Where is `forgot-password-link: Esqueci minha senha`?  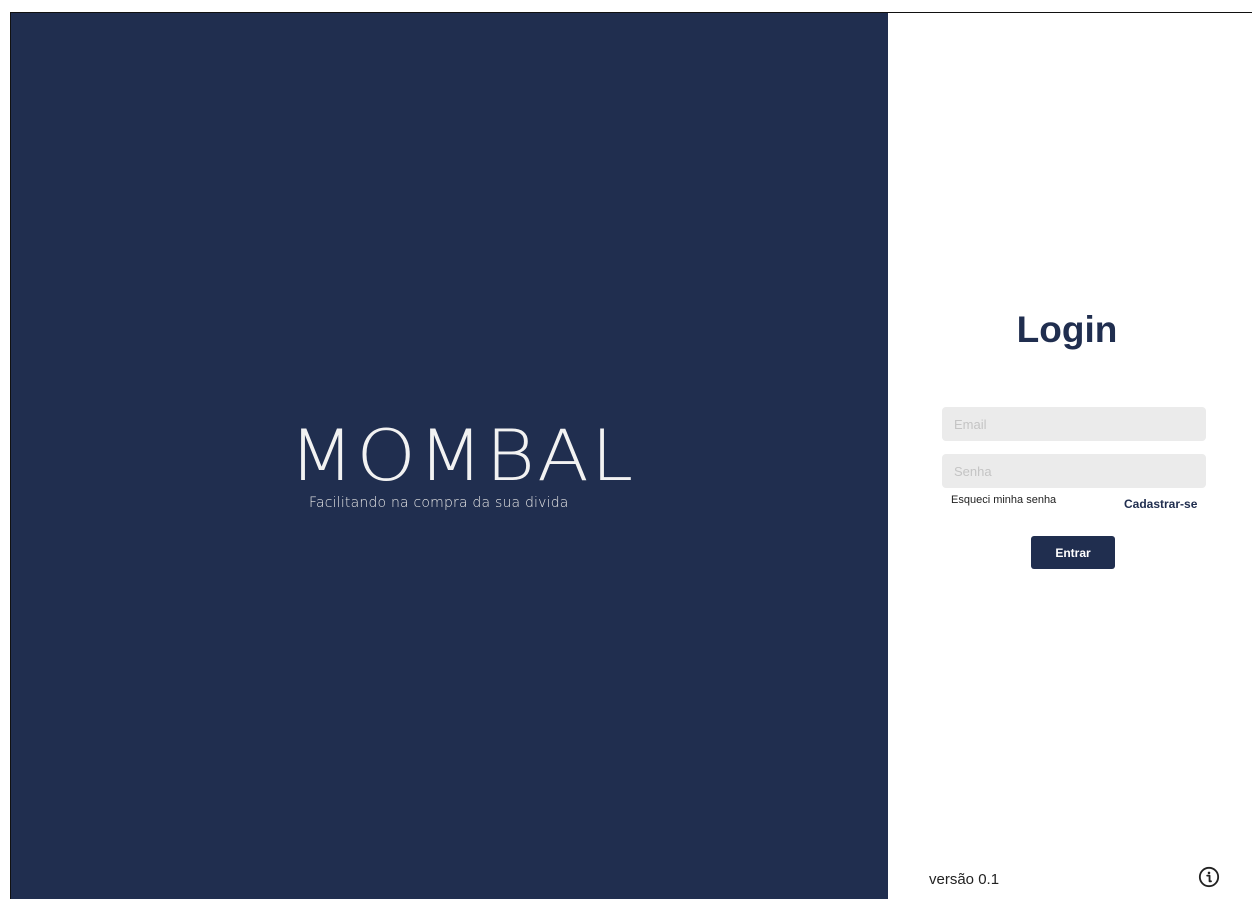
forgot-password-link: Esqueci minha senha is located at coordinates (1003, 500).